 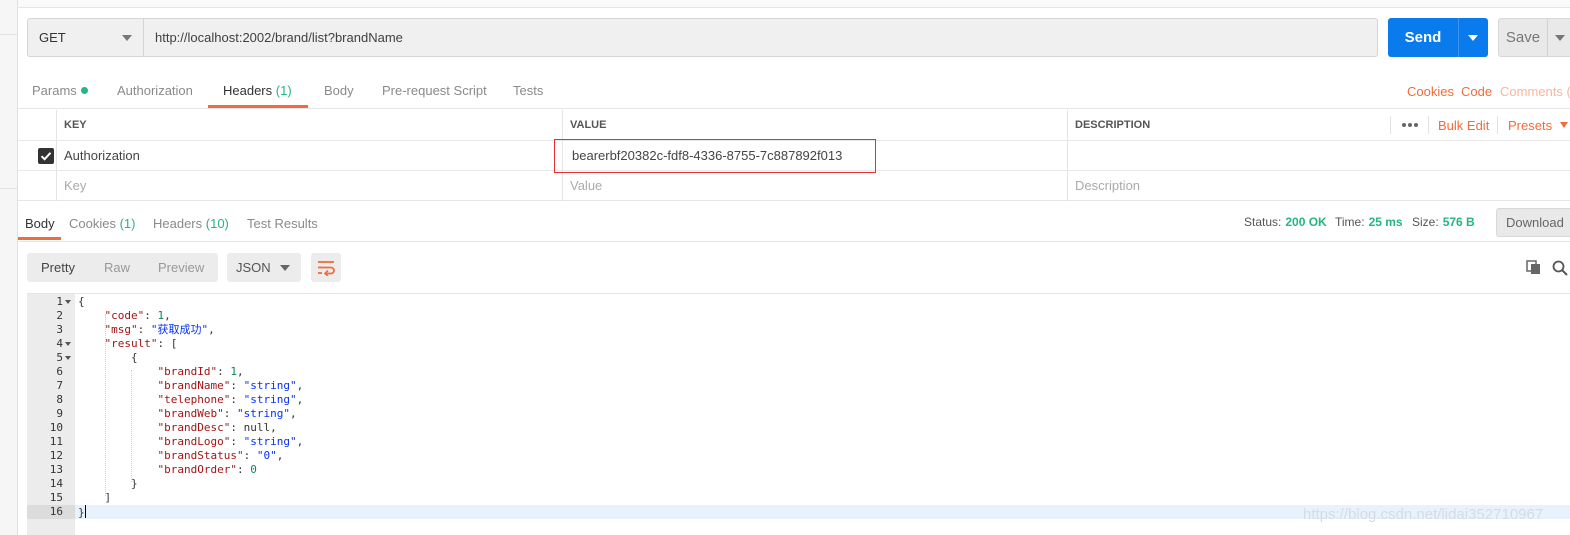 What do you see at coordinates (798, 372) in the screenshot?
I see `code-line: 6 "brandId": 1,` at bounding box center [798, 372].